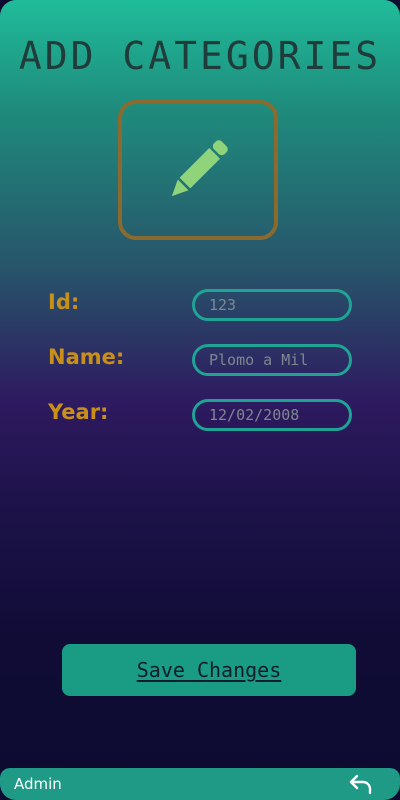 Image resolution: width=400 pixels, height=800 pixels. I want to click on year-input, so click(272, 415).